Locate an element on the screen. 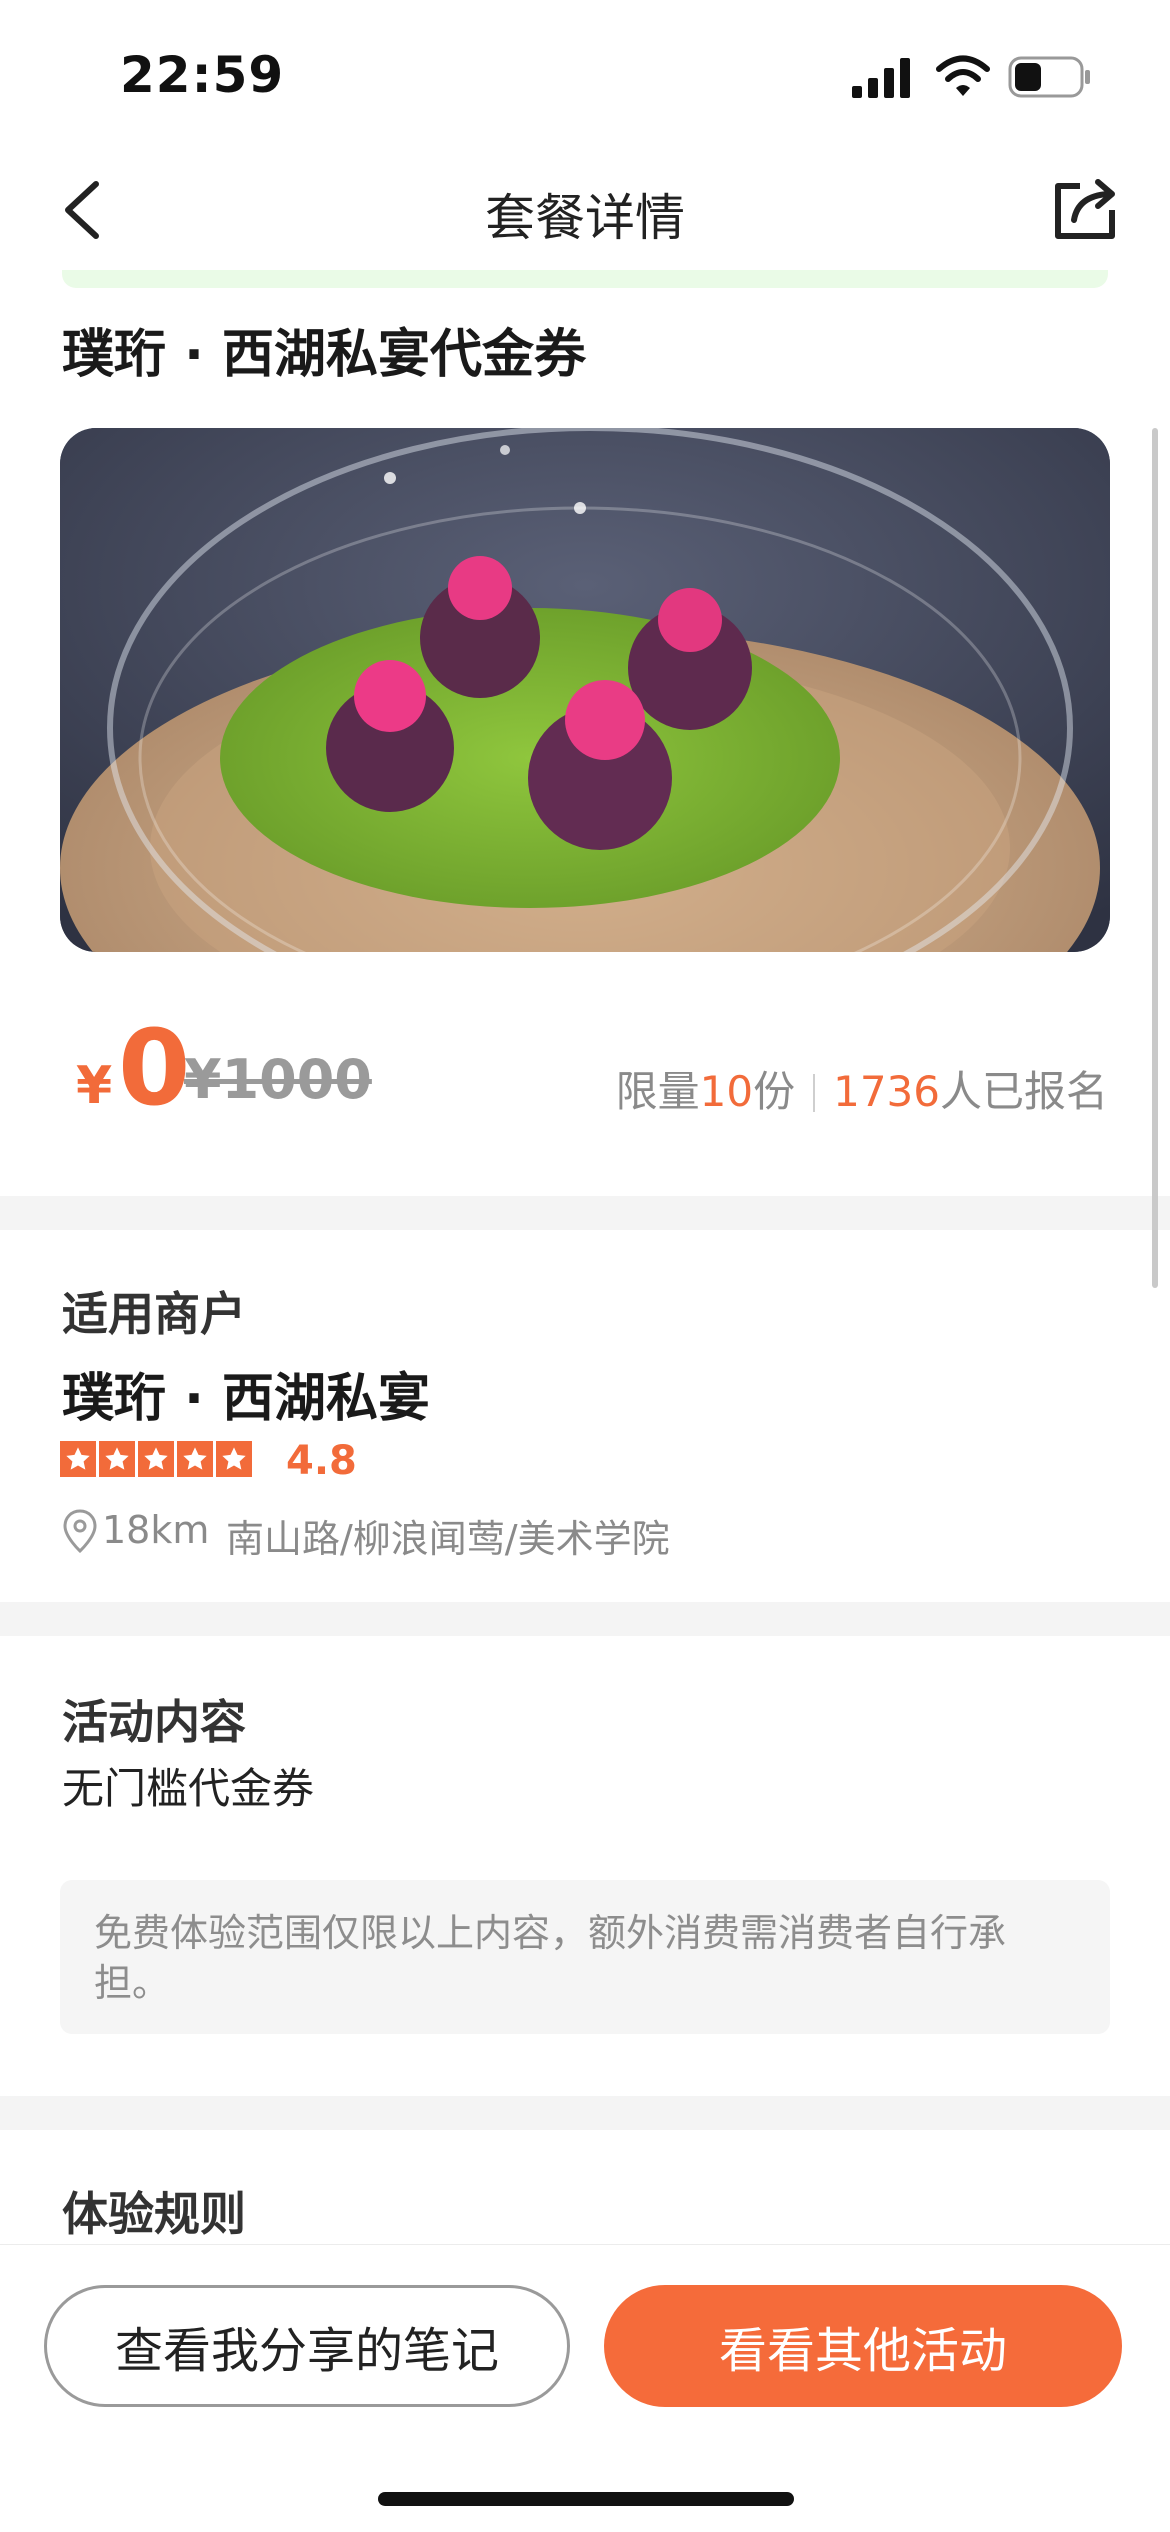 The image size is (1170, 2532). original-price: ¥1000 is located at coordinates (278, 1079).